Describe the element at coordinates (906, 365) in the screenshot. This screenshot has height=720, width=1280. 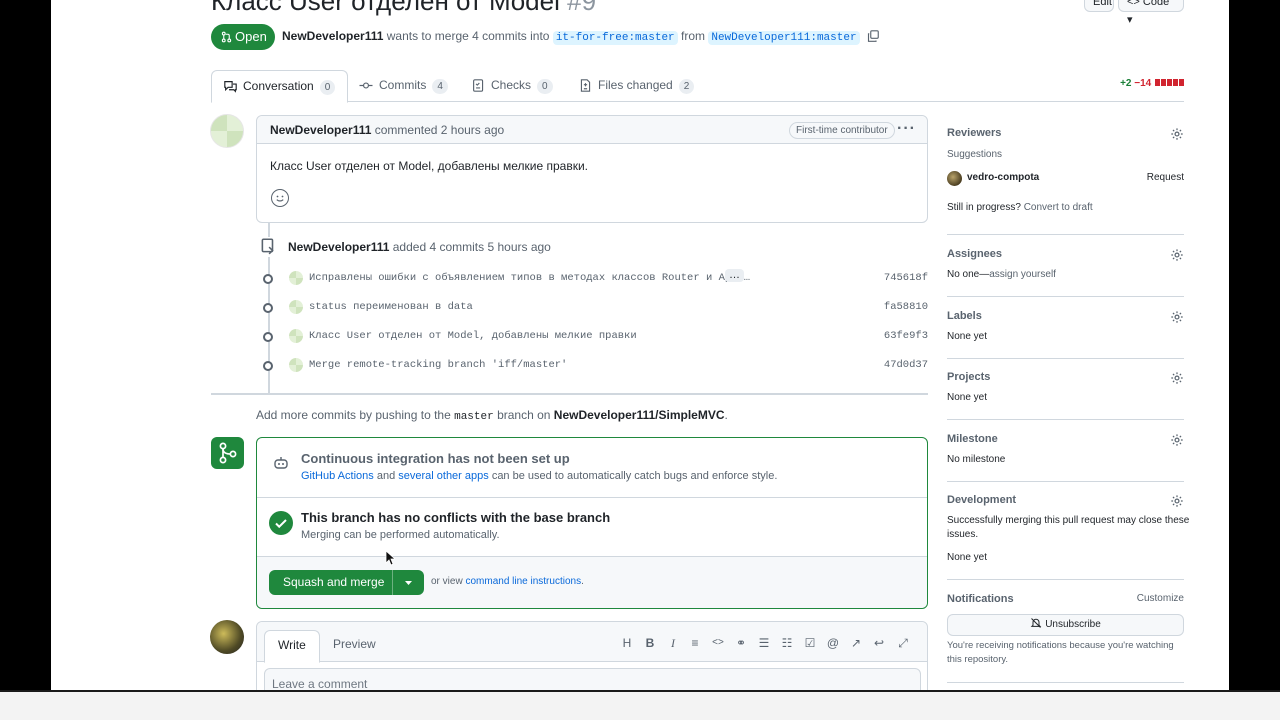
I see `commit-sha: 47d0d37` at that location.